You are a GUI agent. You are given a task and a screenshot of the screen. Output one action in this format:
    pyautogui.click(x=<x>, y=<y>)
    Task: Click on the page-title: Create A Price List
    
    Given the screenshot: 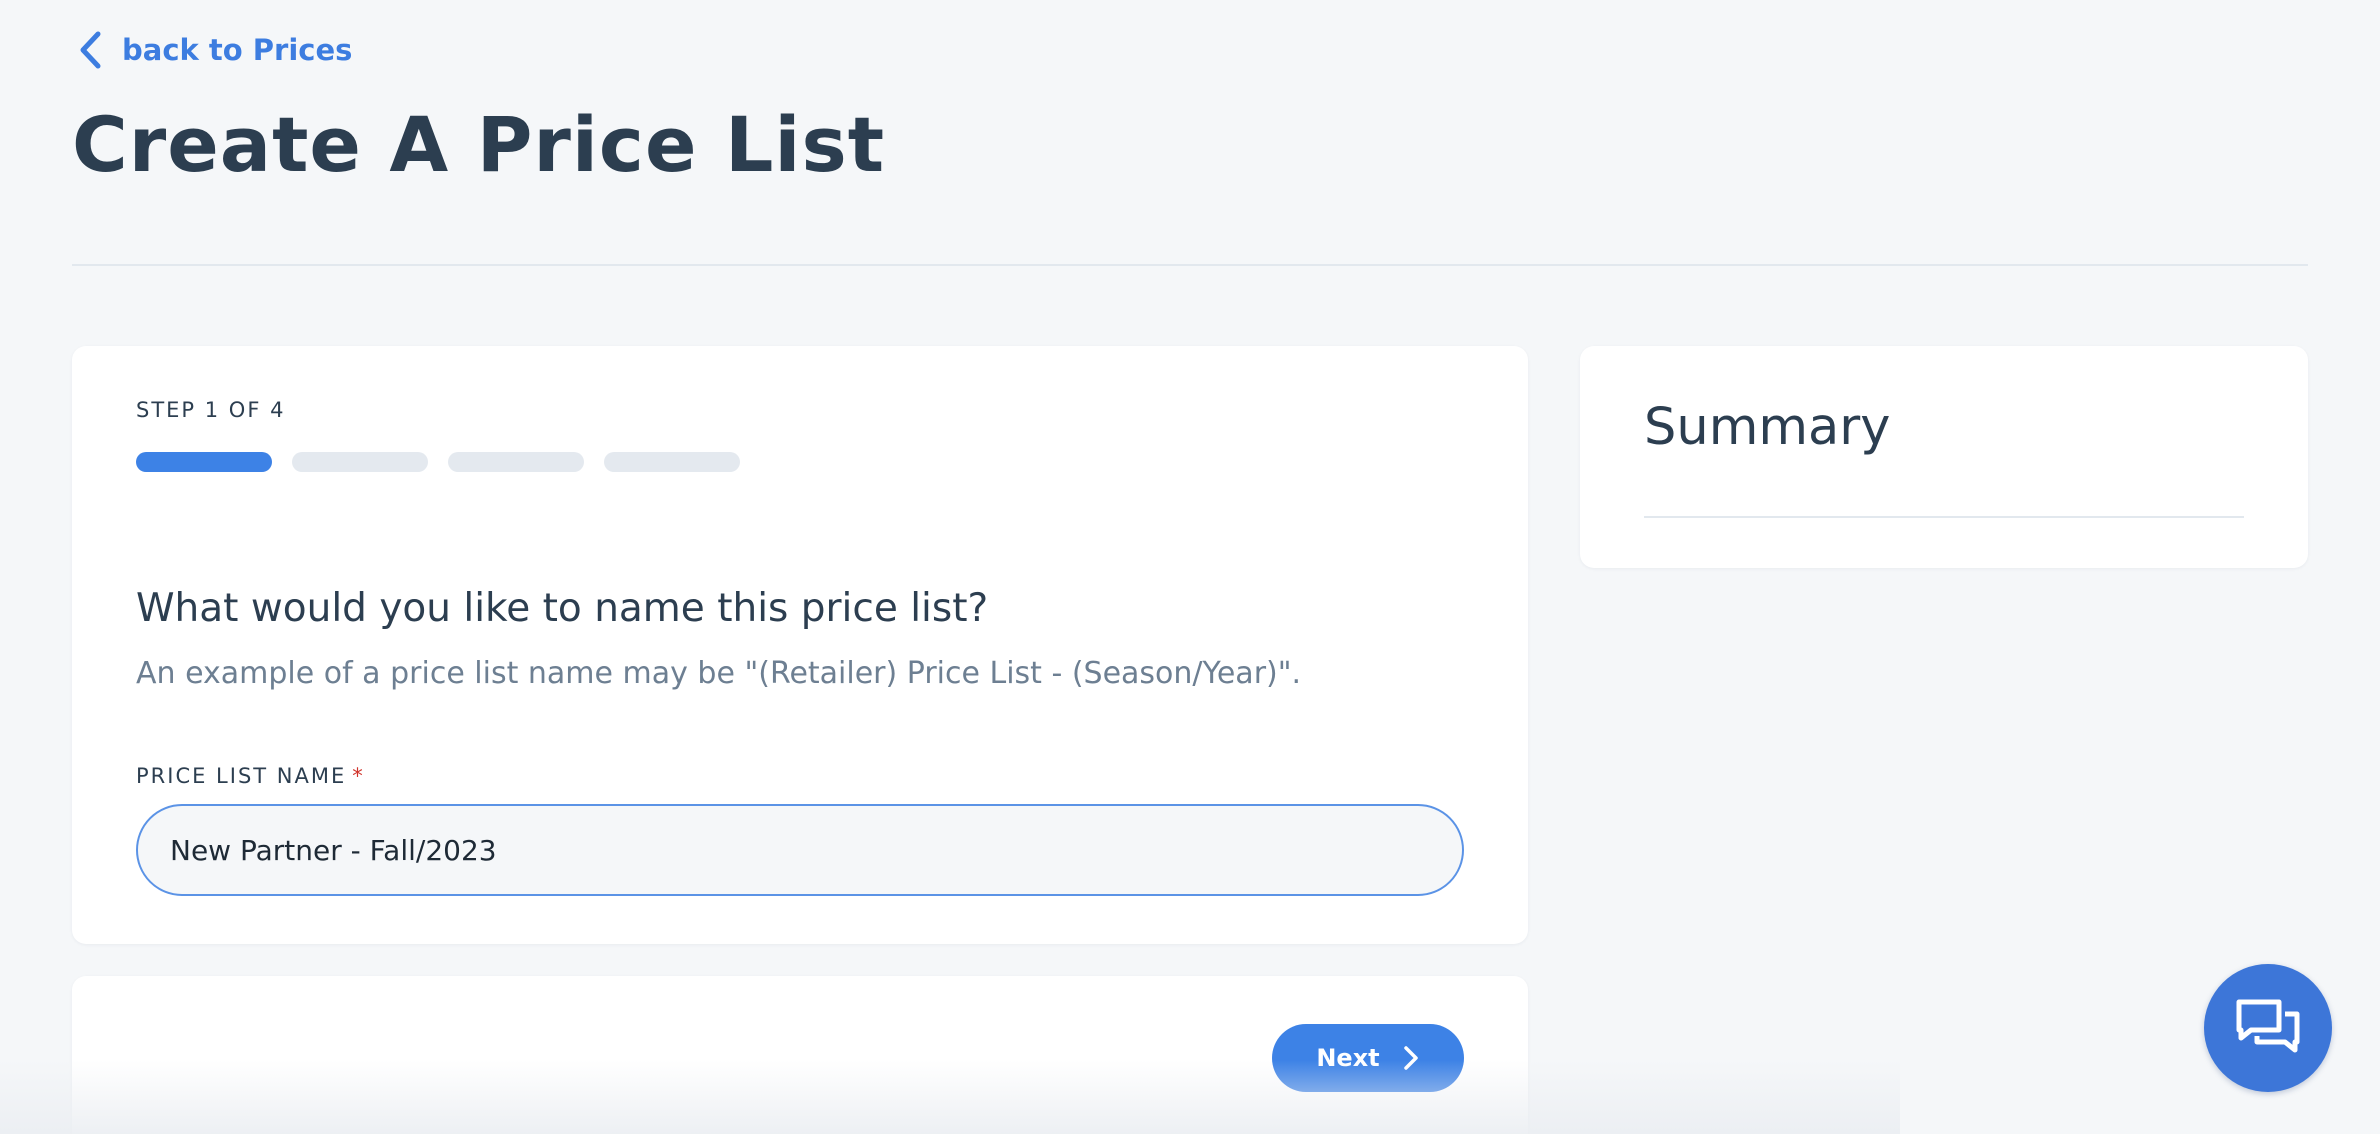 What is the action you would take?
    pyautogui.click(x=479, y=144)
    